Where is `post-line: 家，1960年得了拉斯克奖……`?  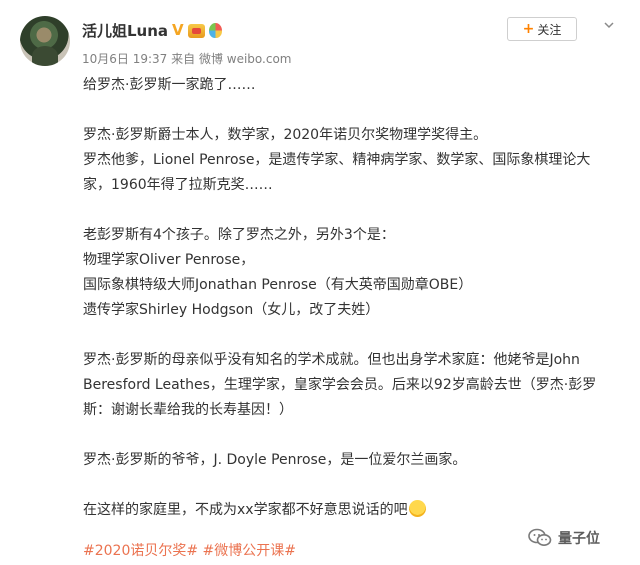 post-line: 家，1960年得了拉斯克奖…… is located at coordinates (178, 185).